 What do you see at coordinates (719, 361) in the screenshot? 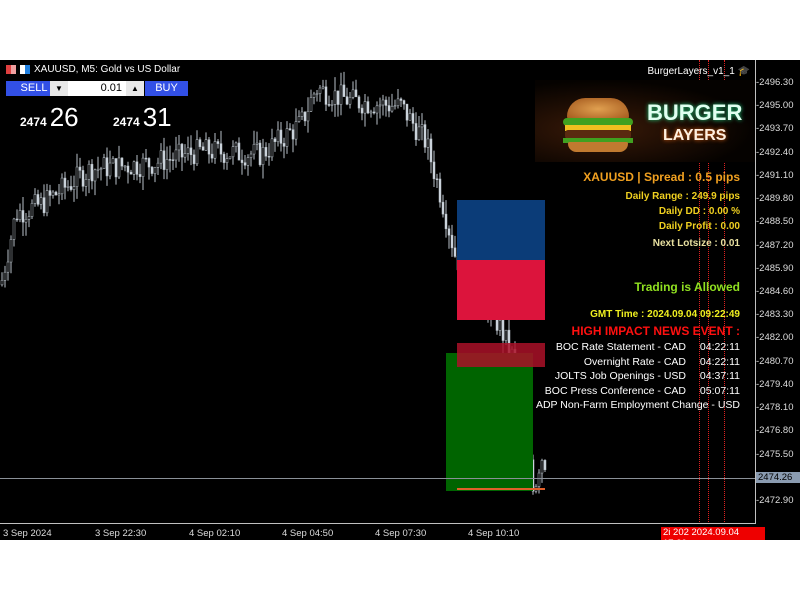
I see `news-time: 04:22:11` at bounding box center [719, 361].